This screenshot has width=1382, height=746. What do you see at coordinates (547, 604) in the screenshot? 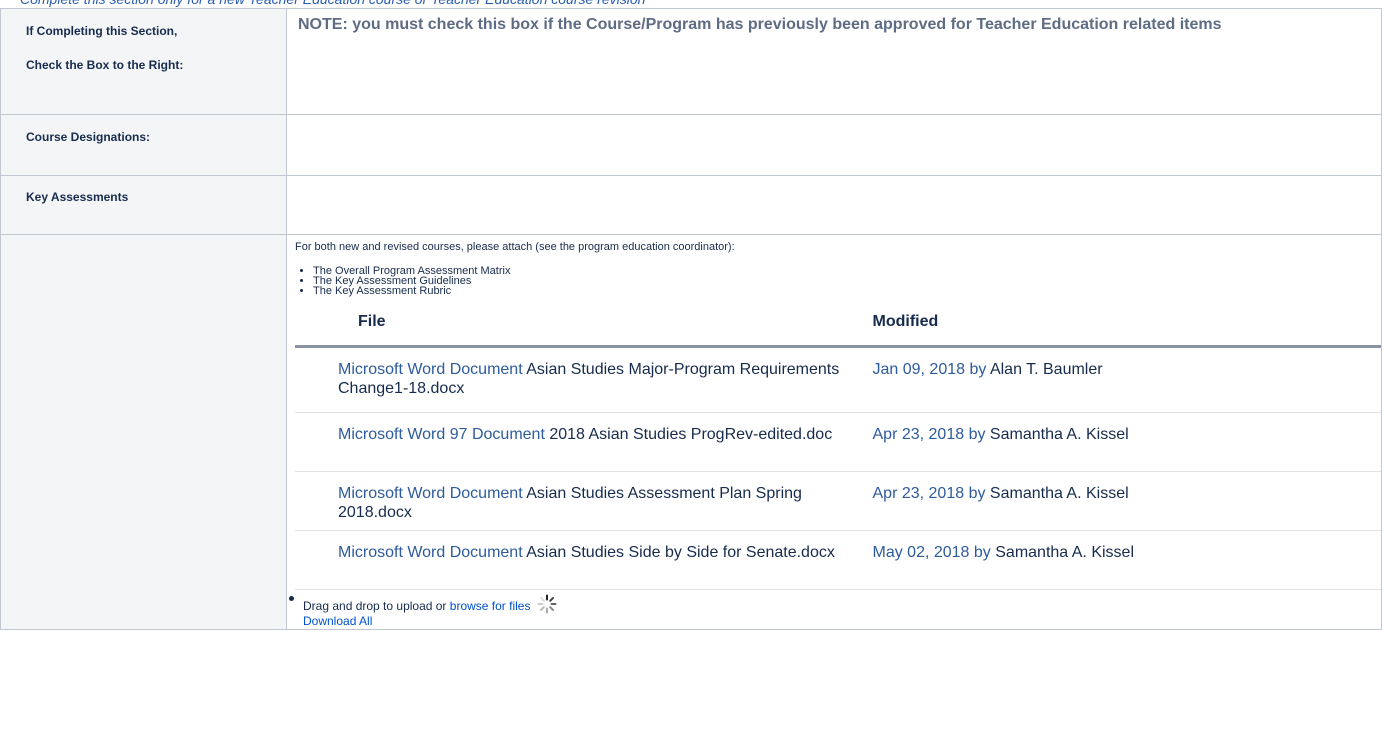
I see `loading-spinner-icon` at bounding box center [547, 604].